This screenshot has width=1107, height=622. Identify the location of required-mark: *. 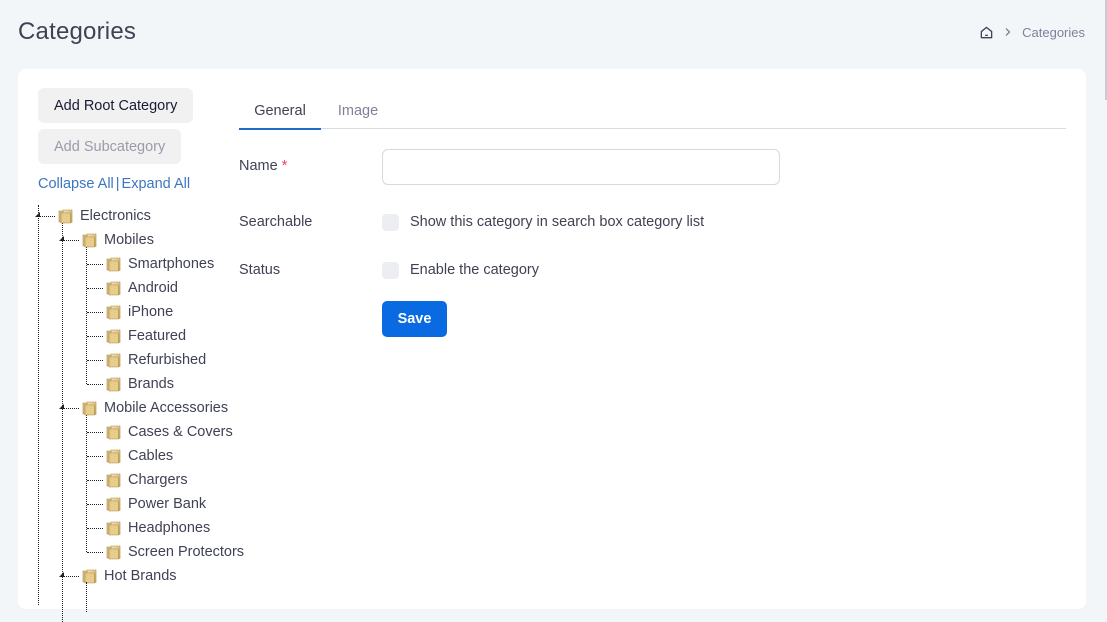
(284, 166).